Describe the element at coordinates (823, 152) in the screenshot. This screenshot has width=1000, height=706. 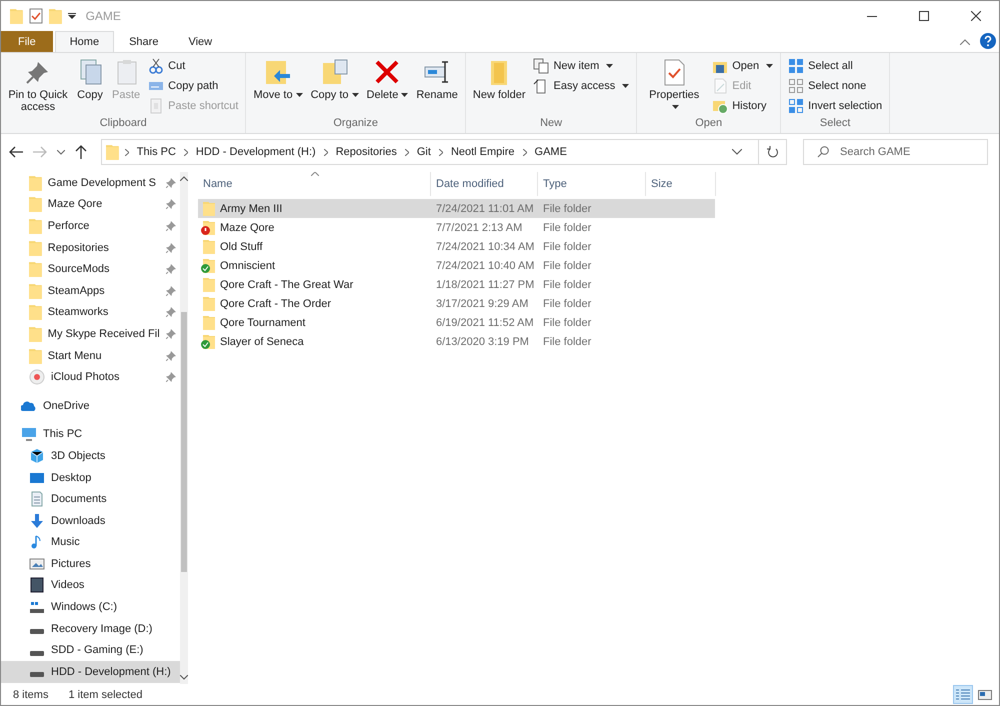
I see `search-icon` at that location.